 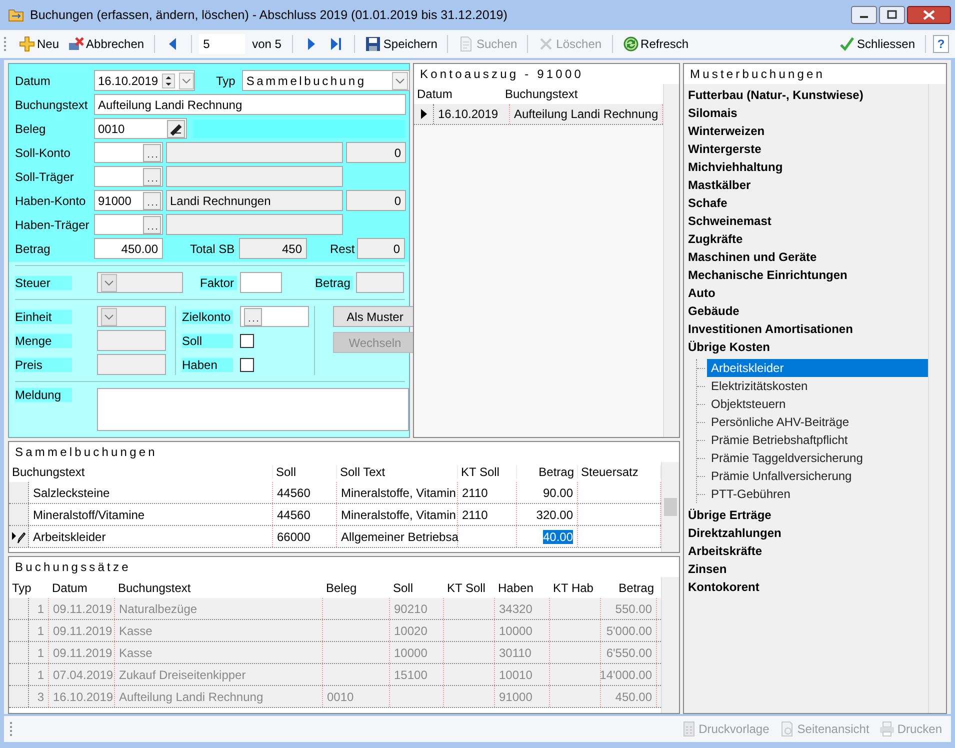 I want to click on tree-item: Investitionen Amortisationen, so click(x=808, y=329).